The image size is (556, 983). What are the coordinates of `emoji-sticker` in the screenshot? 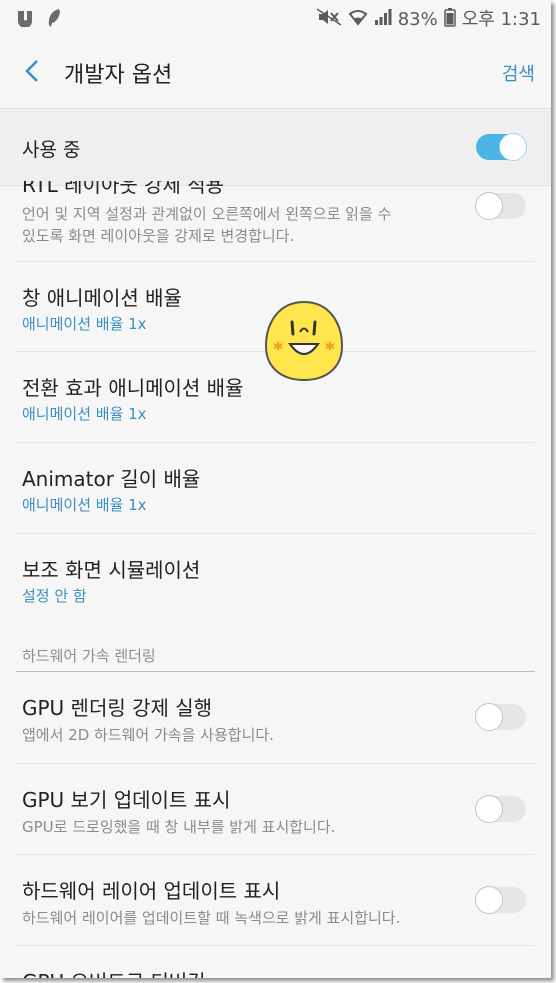 It's located at (304, 340).